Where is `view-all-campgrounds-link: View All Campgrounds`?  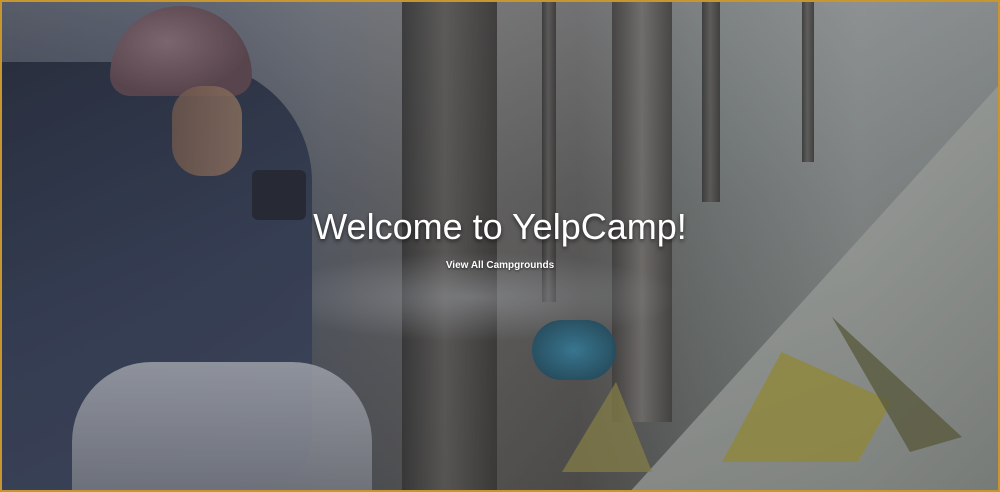 view-all-campgrounds-link: View All Campgrounds is located at coordinates (500, 265).